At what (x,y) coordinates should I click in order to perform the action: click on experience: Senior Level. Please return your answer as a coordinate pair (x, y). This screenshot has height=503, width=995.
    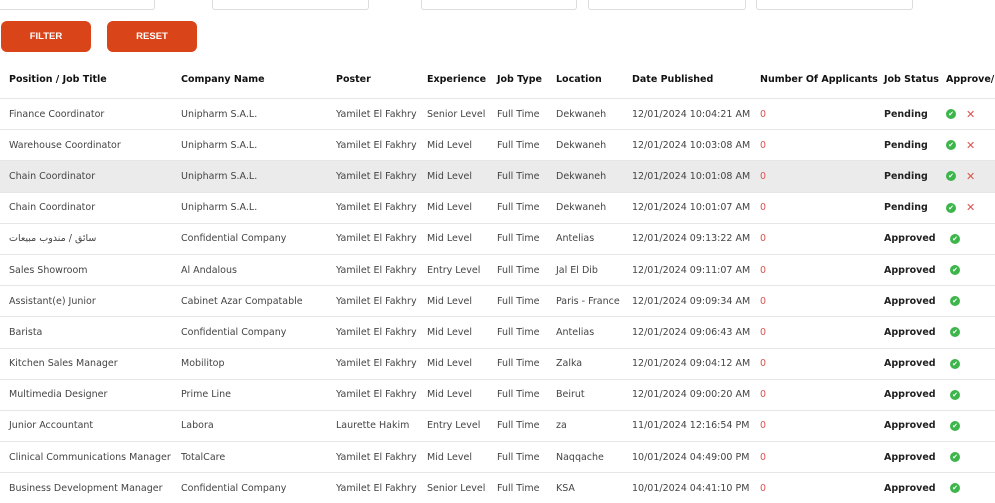
    Looking at the image, I should click on (453, 113).